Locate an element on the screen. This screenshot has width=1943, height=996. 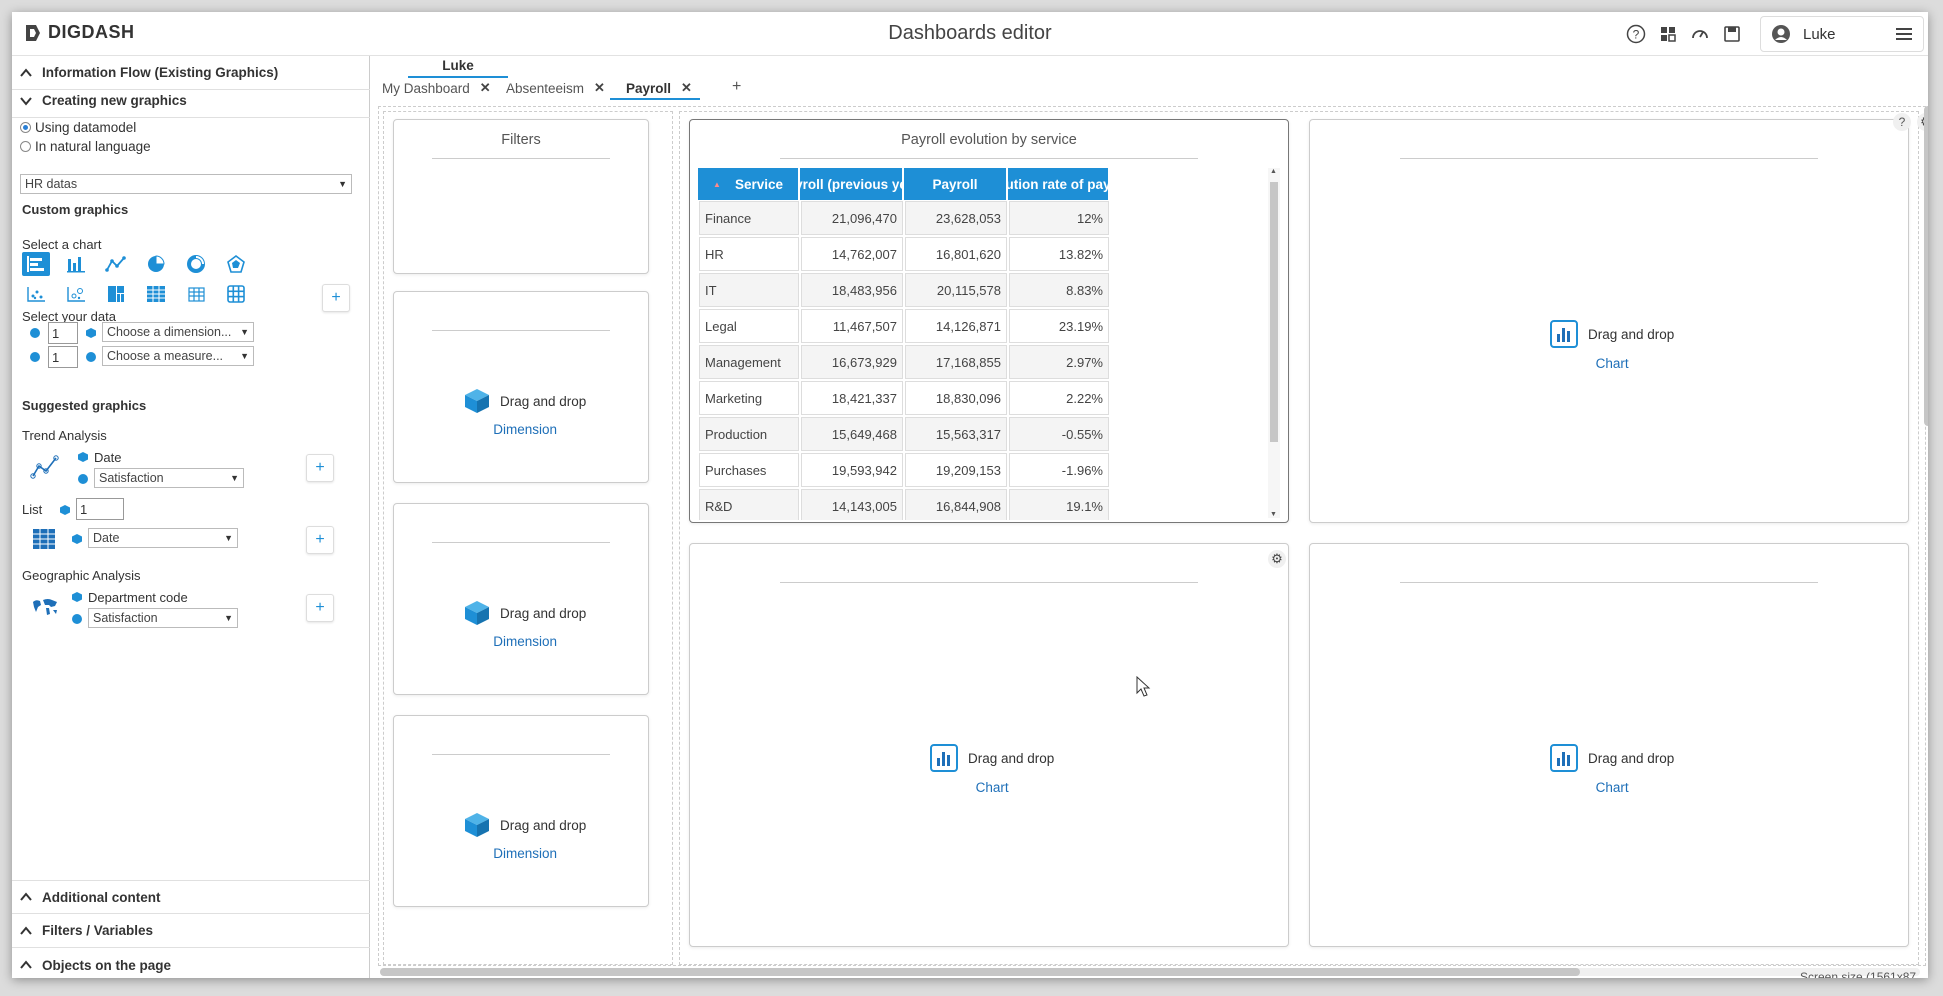
table-cell: Marketing is located at coordinates (749, 398).